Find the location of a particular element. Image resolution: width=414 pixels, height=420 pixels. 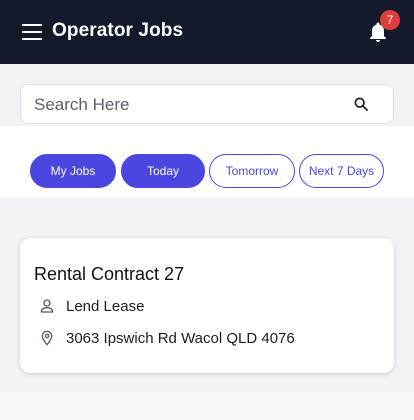

list-footer is located at coordinates (207, 406).